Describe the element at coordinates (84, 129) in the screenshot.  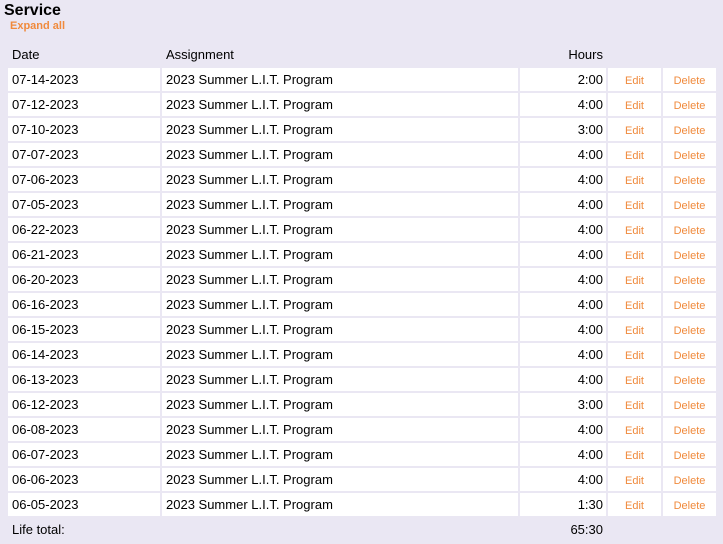
I see `row-date: 07-10-2023` at that location.